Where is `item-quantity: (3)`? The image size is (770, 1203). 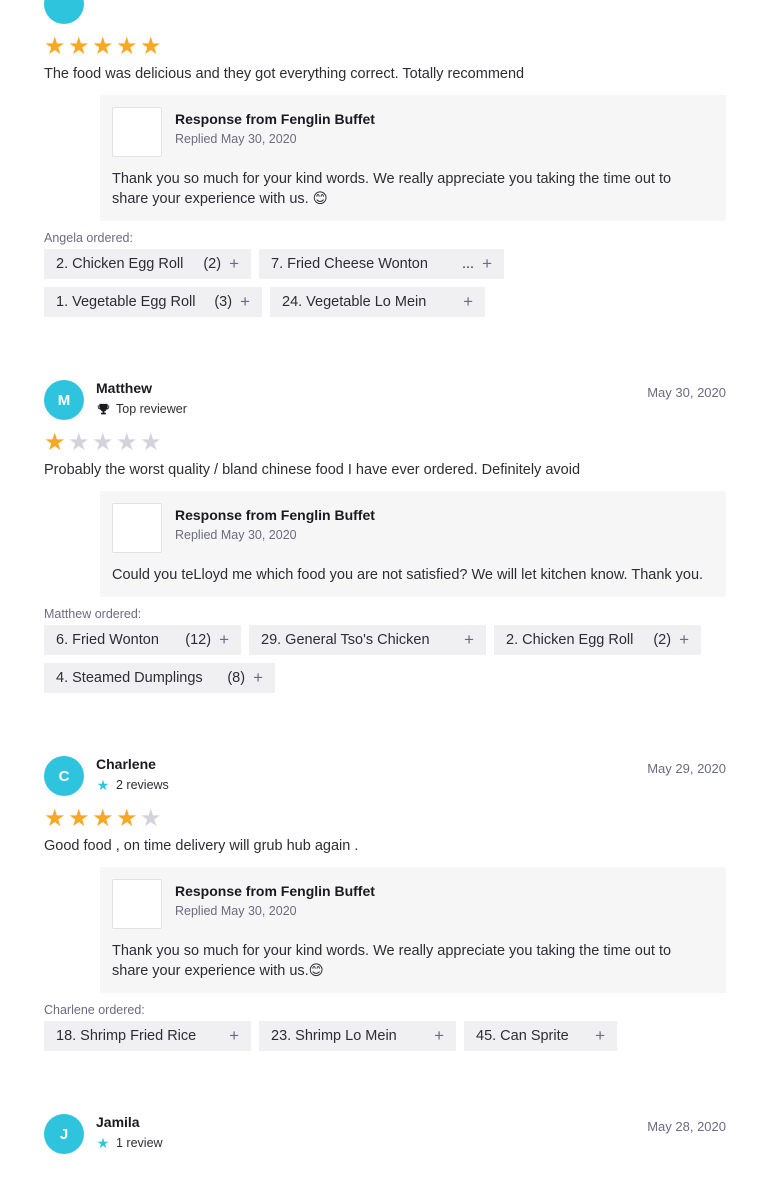
item-quantity: (3) is located at coordinates (223, 302).